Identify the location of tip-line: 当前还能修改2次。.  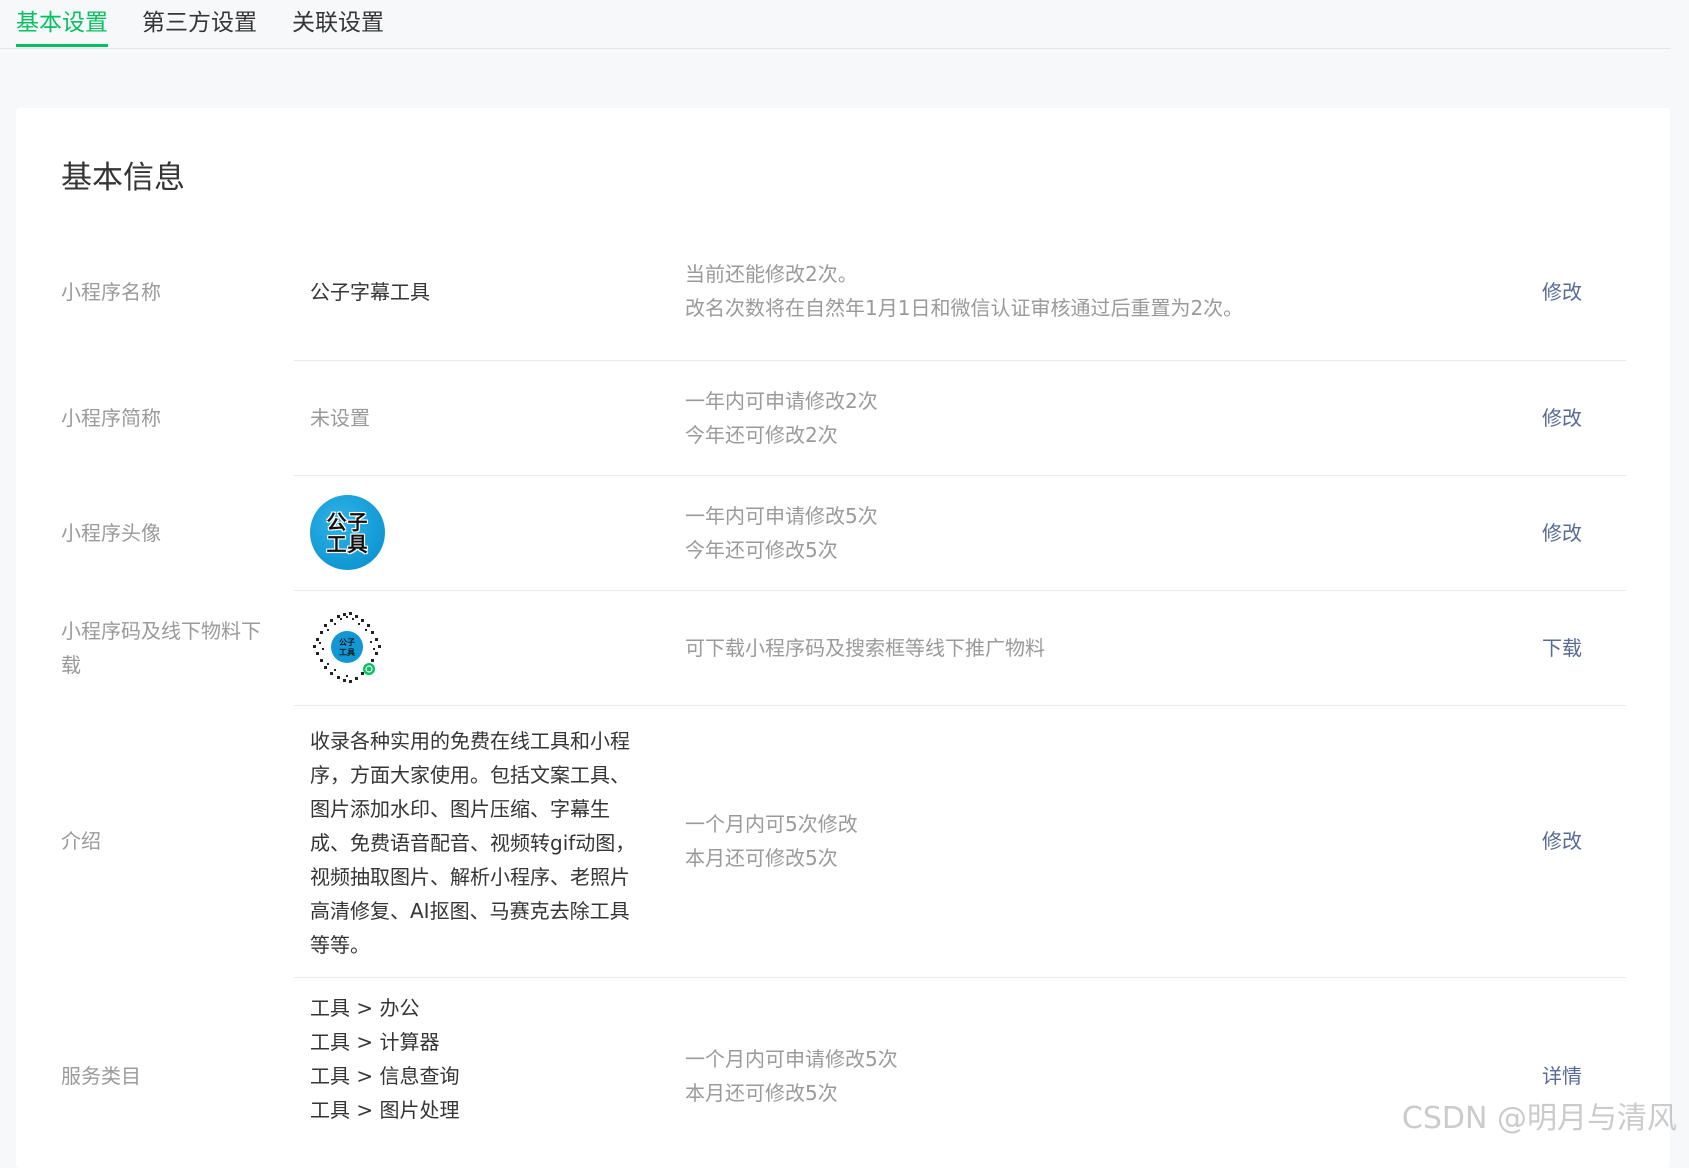
(771, 274).